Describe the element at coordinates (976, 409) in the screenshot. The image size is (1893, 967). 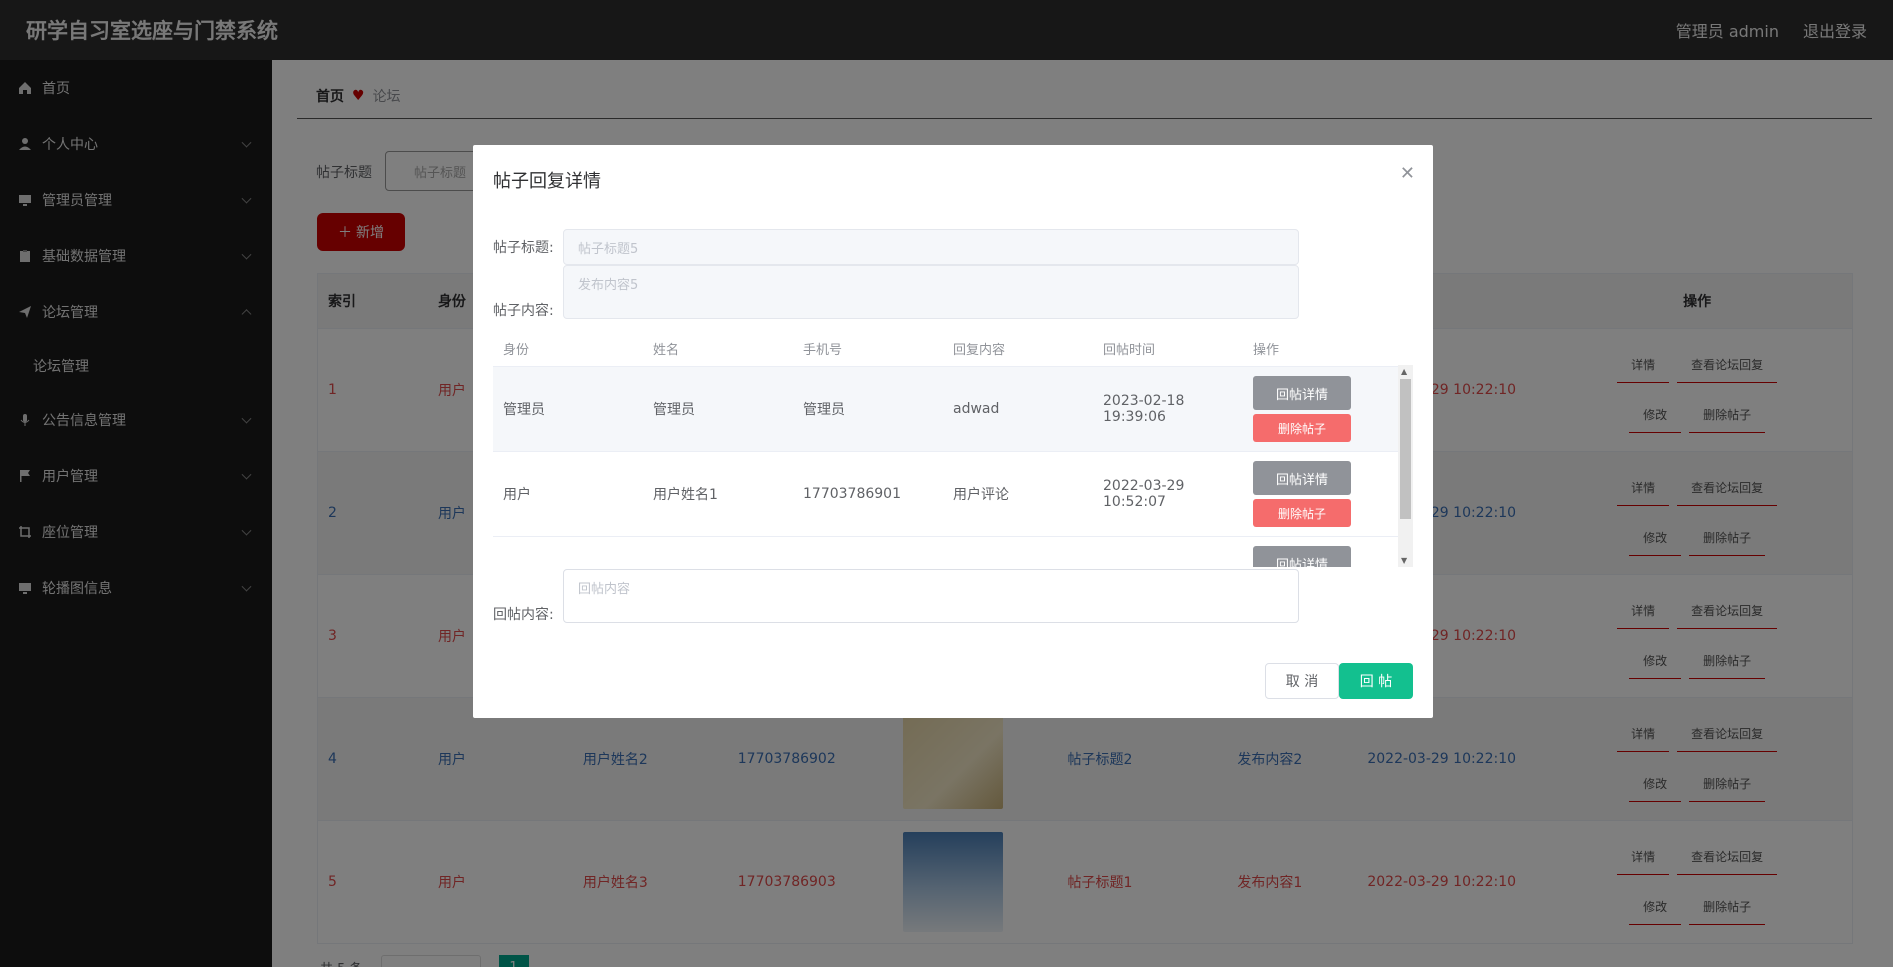
I see `reply-cell: adwad` at that location.